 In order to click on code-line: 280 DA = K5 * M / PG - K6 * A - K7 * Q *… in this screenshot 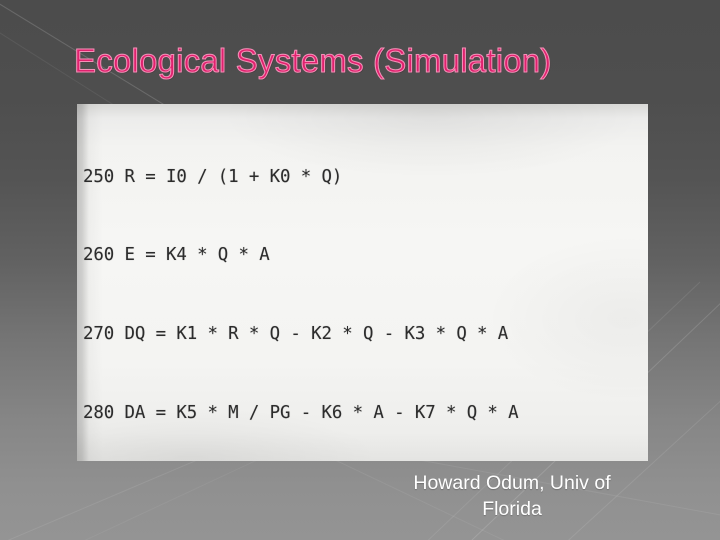, I will do `click(301, 413)`.